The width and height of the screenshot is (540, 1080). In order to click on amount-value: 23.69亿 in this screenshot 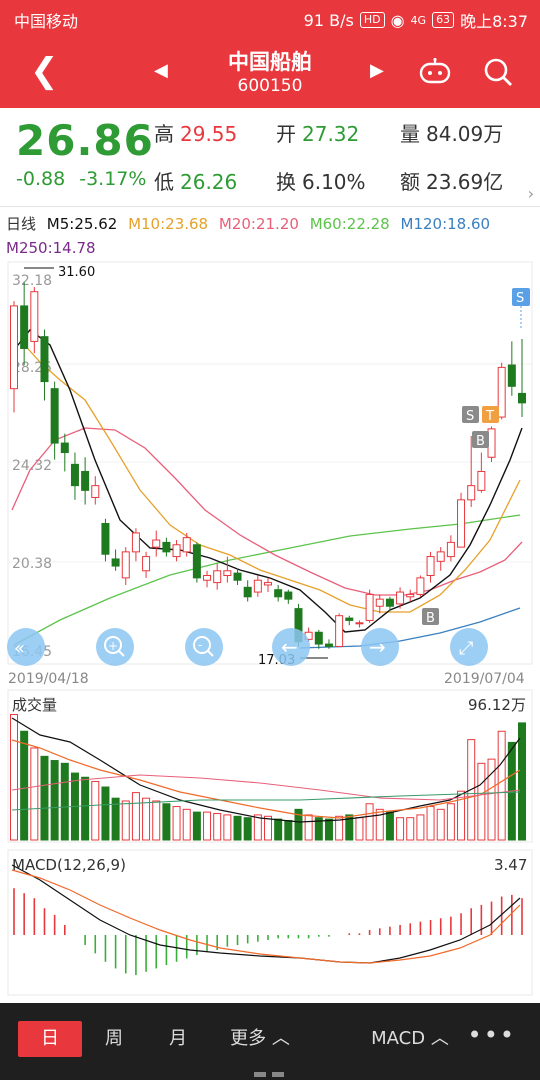, I will do `click(465, 182)`.